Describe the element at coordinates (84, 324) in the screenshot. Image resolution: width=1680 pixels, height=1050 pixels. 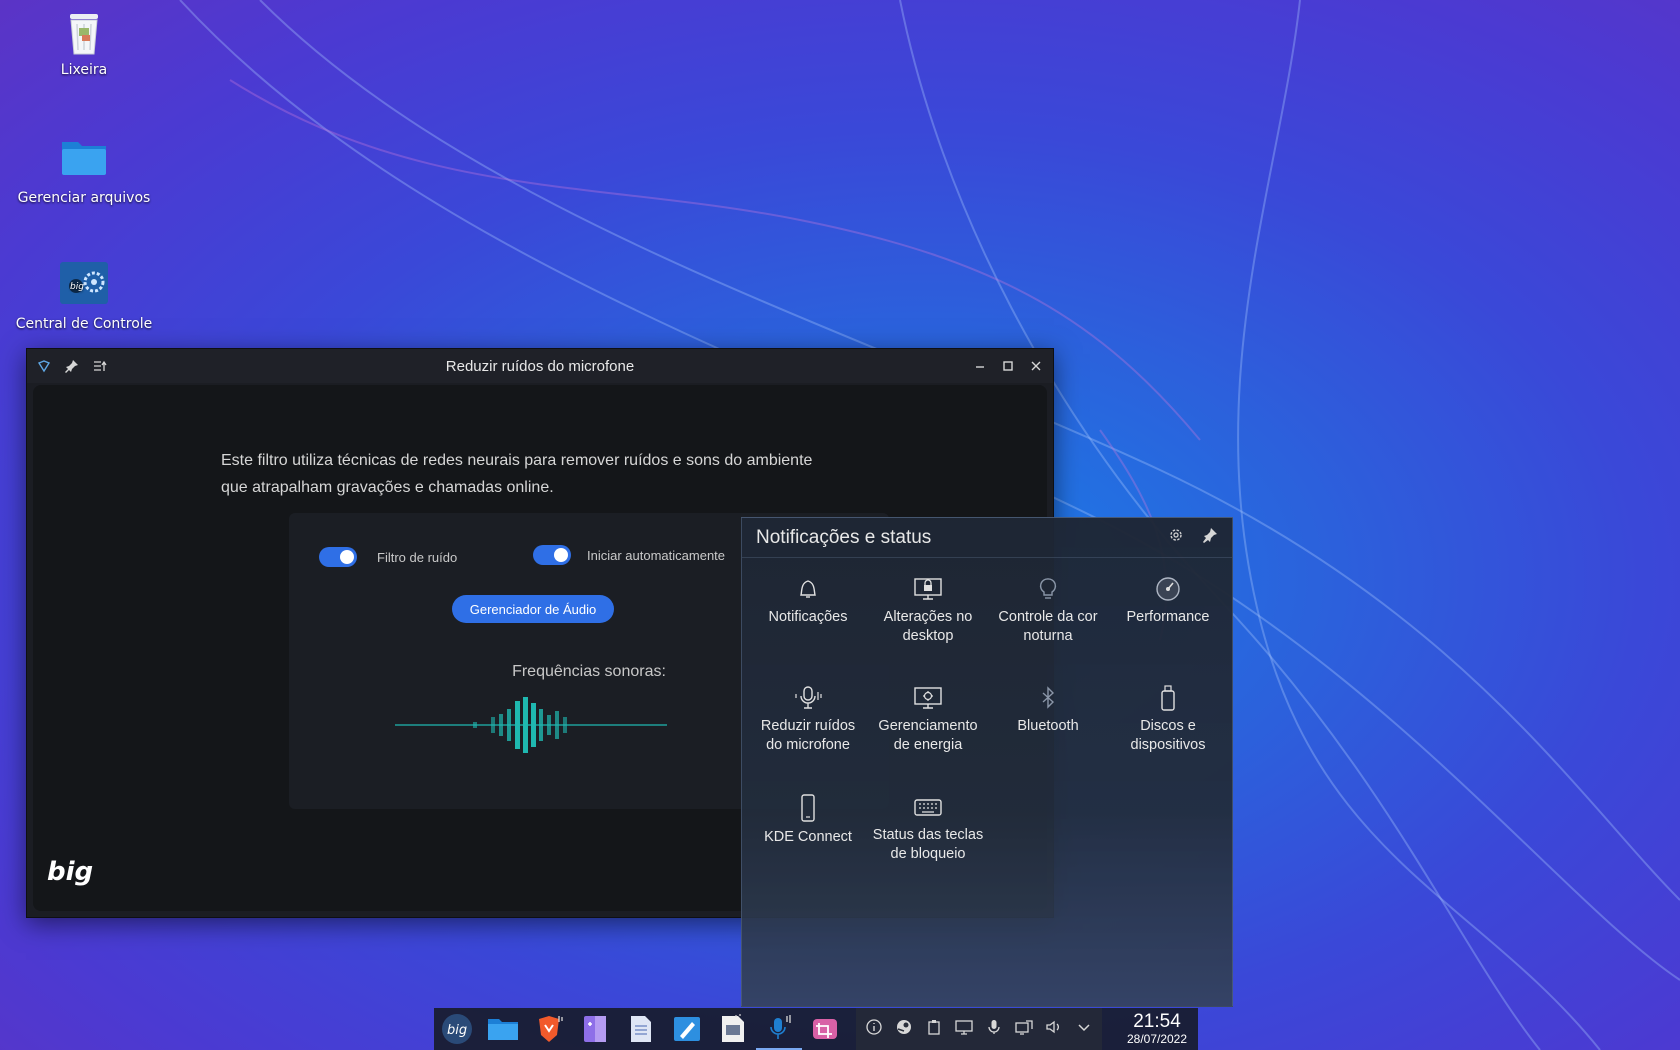
I see `desktop-icon-label: Central de Controle` at that location.